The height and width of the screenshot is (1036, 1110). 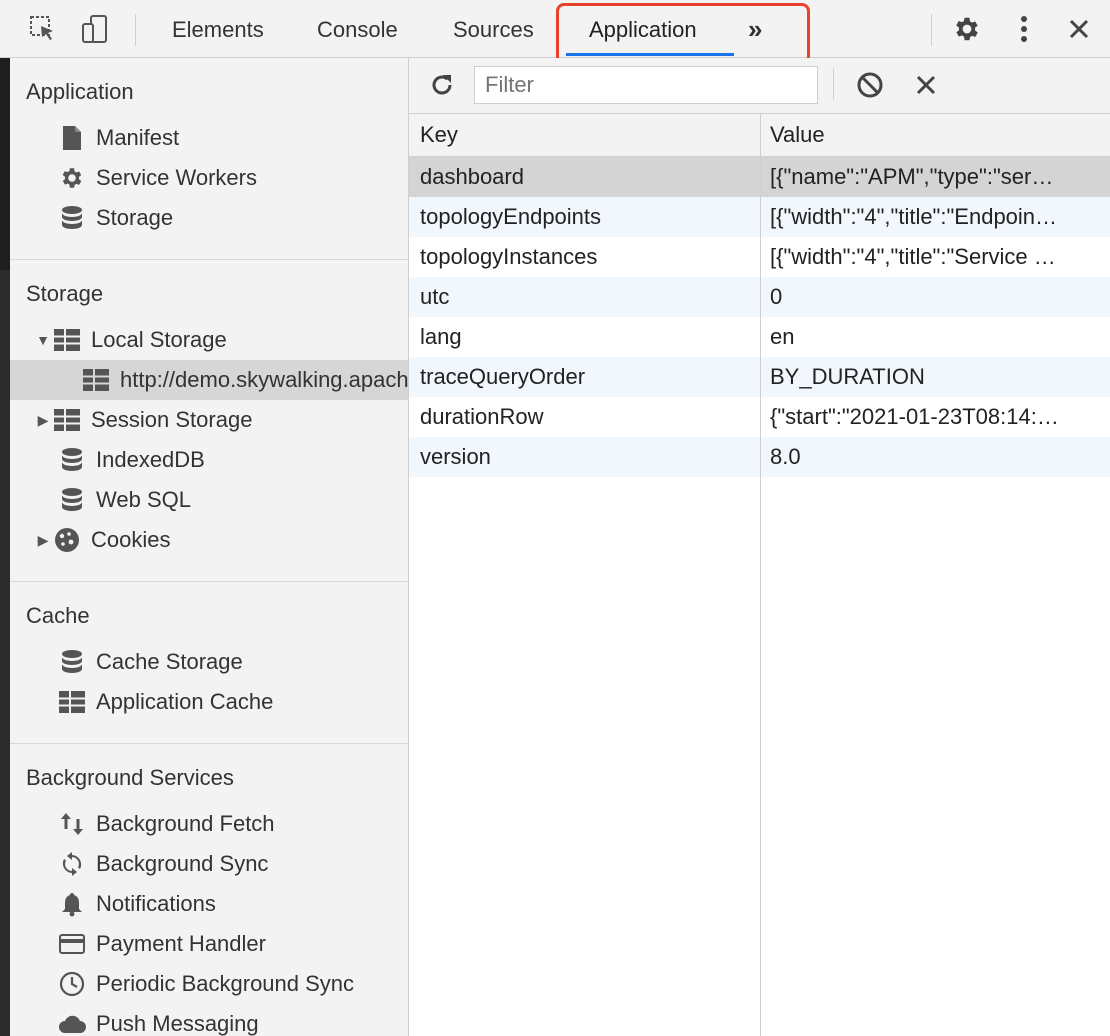 What do you see at coordinates (209, 218) in the screenshot?
I see `sidebar-item-storage: Storage` at bounding box center [209, 218].